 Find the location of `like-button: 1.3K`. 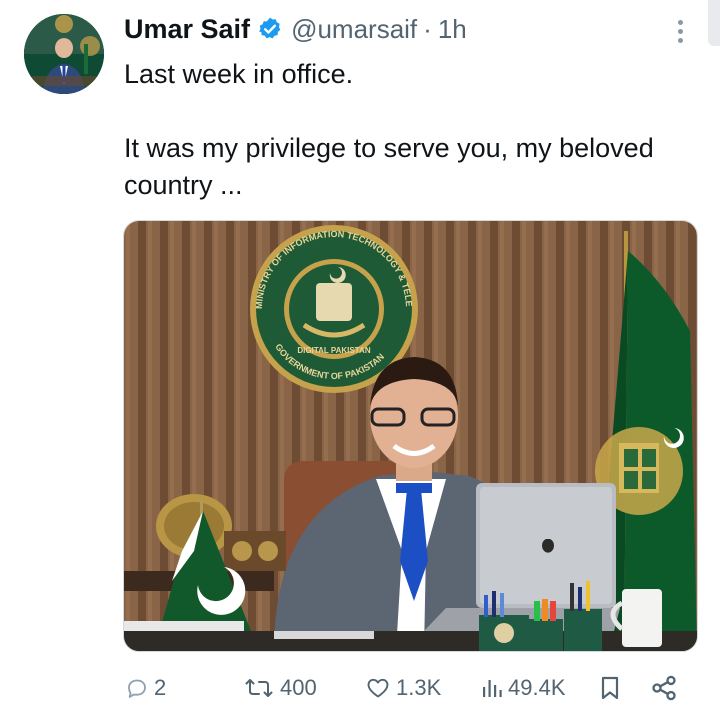

like-button: 1.3K is located at coordinates (402, 688).